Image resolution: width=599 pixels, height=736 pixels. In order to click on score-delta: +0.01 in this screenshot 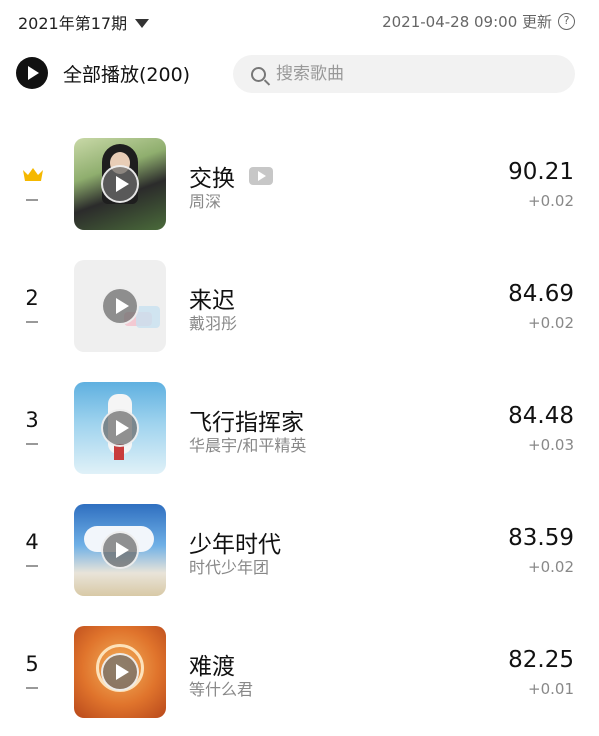, I will do `click(551, 689)`.